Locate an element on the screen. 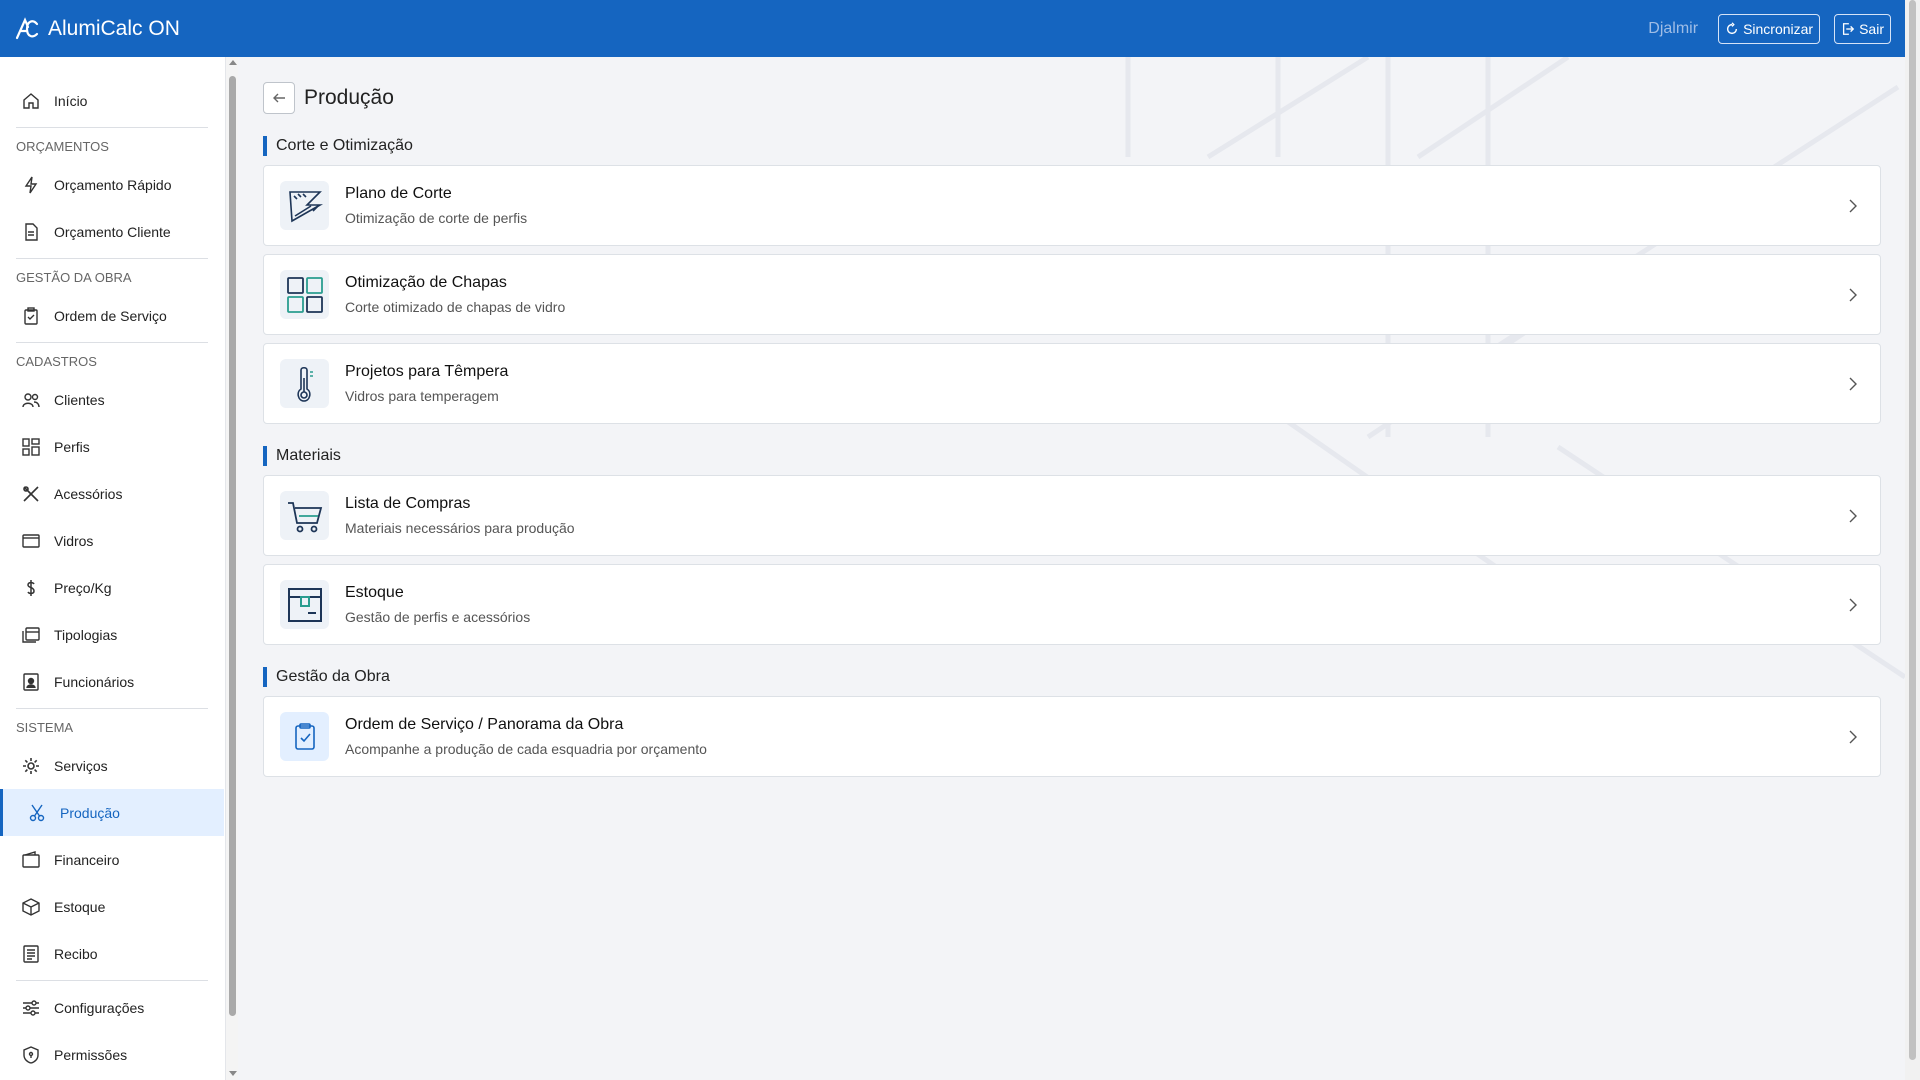 The width and height of the screenshot is (1920, 1080). section-materiais: Materiais is located at coordinates (1072, 456).